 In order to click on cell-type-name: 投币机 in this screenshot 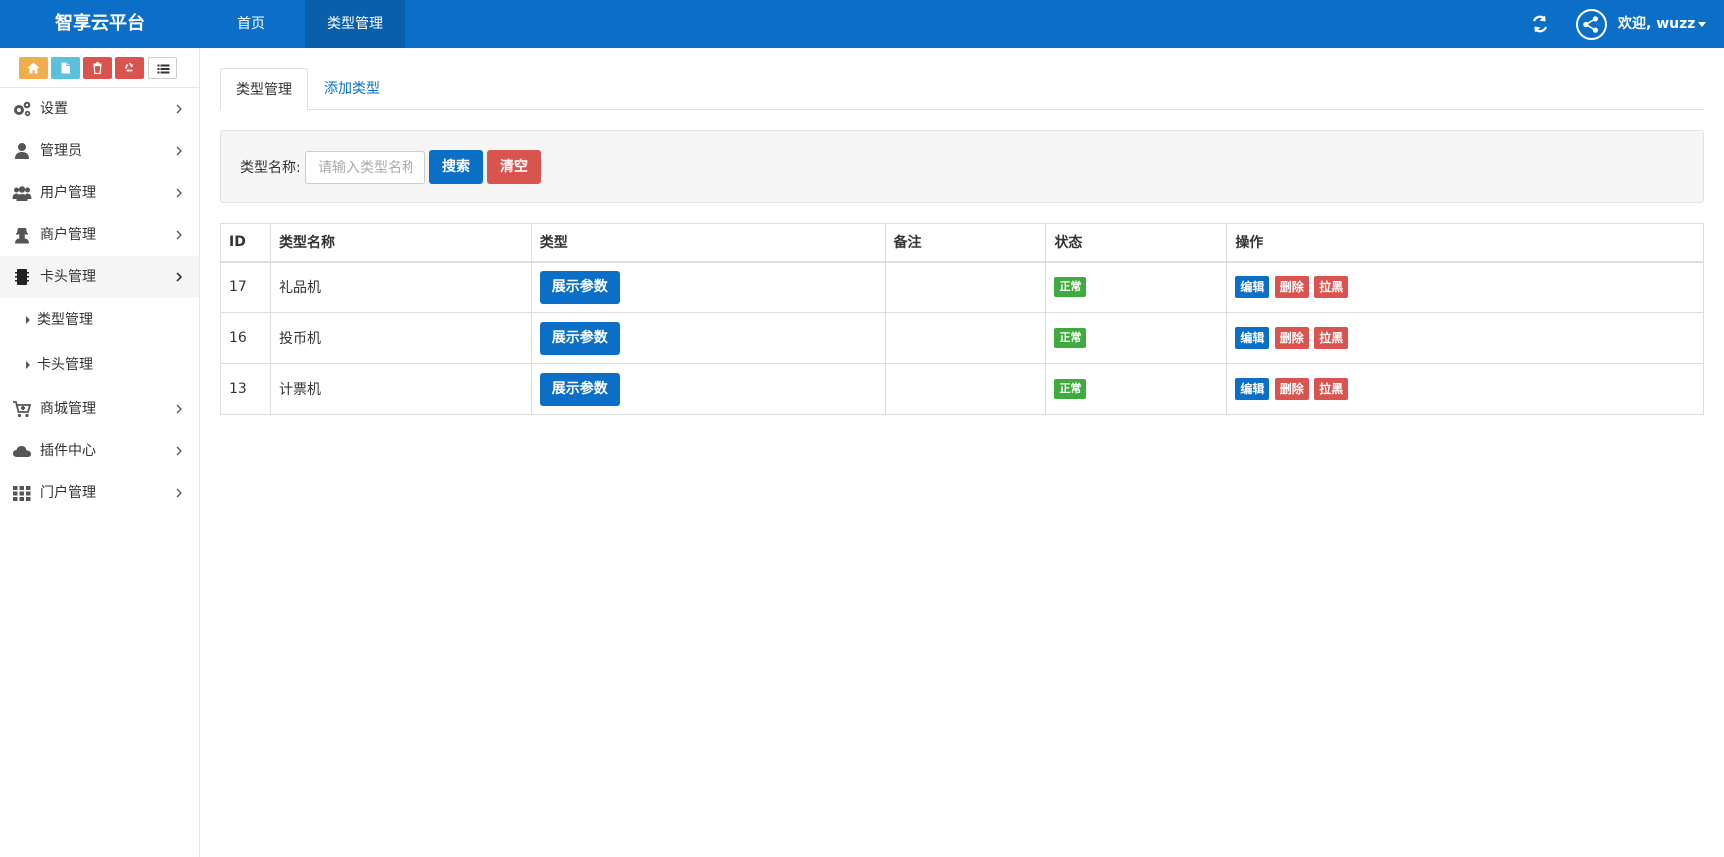, I will do `click(400, 338)`.